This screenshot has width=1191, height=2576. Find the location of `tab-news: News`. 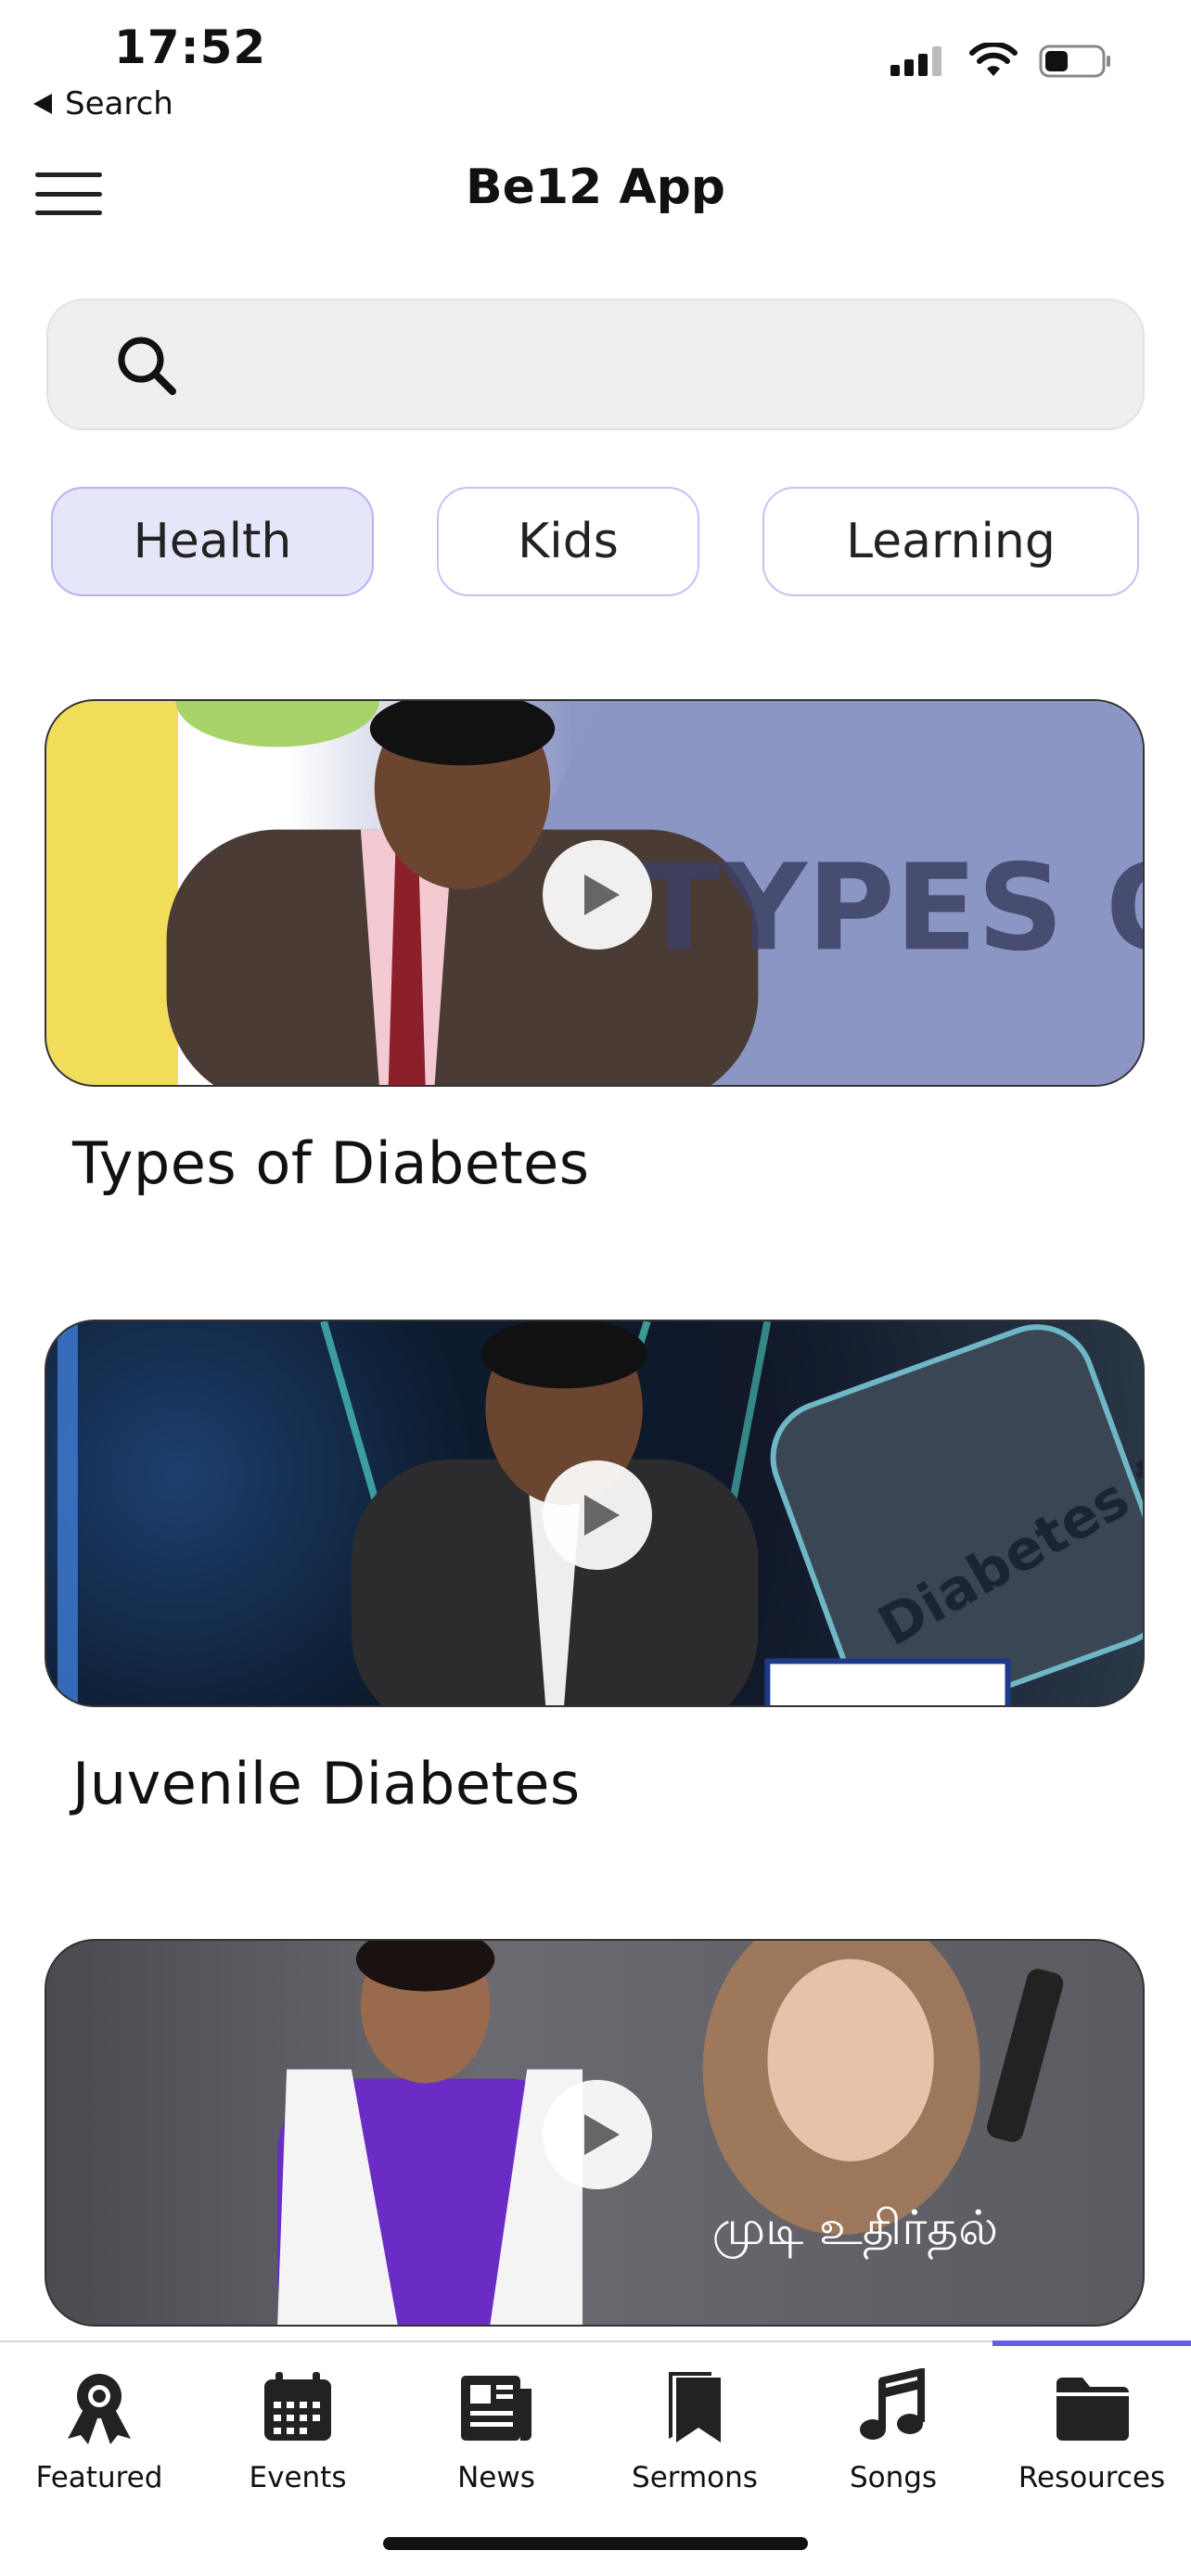

tab-news: News is located at coordinates (497, 2432).